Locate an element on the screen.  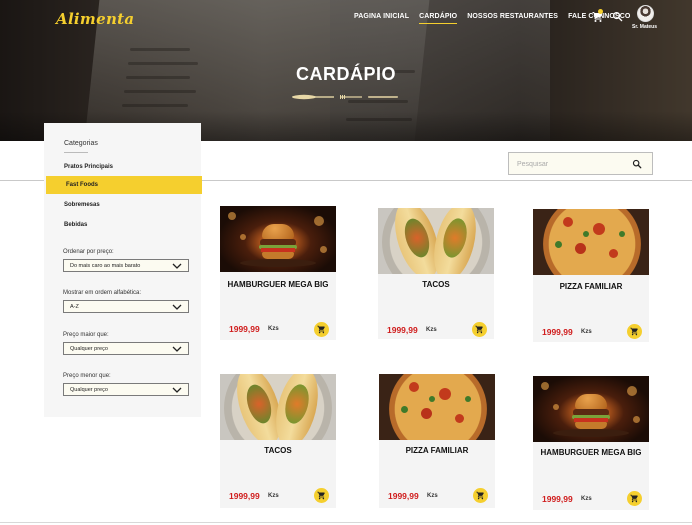
sort-price-select: Do mais caro ao mais barato is located at coordinates (126, 265).